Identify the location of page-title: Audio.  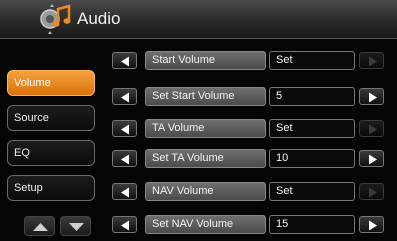
(99, 18).